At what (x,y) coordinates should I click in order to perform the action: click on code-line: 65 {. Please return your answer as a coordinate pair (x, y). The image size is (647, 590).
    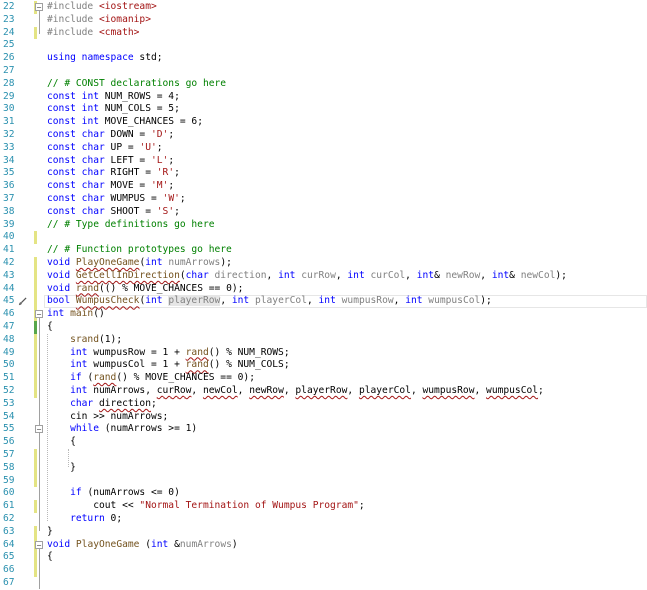
    Looking at the image, I should click on (323, 557).